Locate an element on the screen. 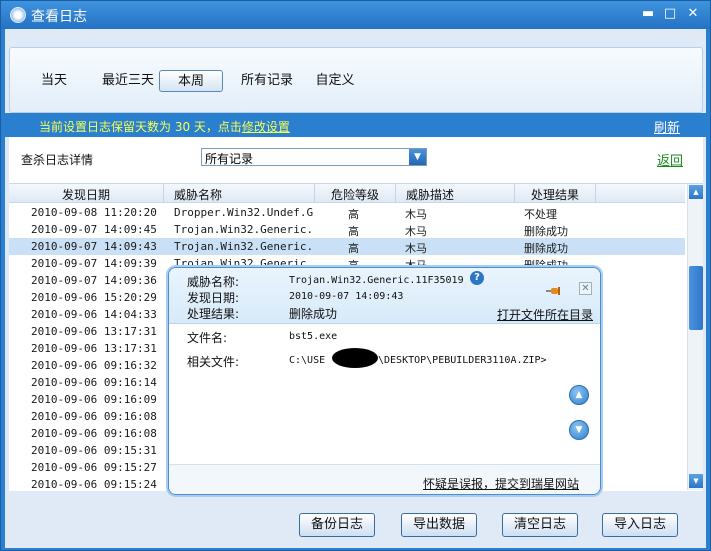 This screenshot has height=551, width=711. tab-this-week: 本周 is located at coordinates (191, 81).